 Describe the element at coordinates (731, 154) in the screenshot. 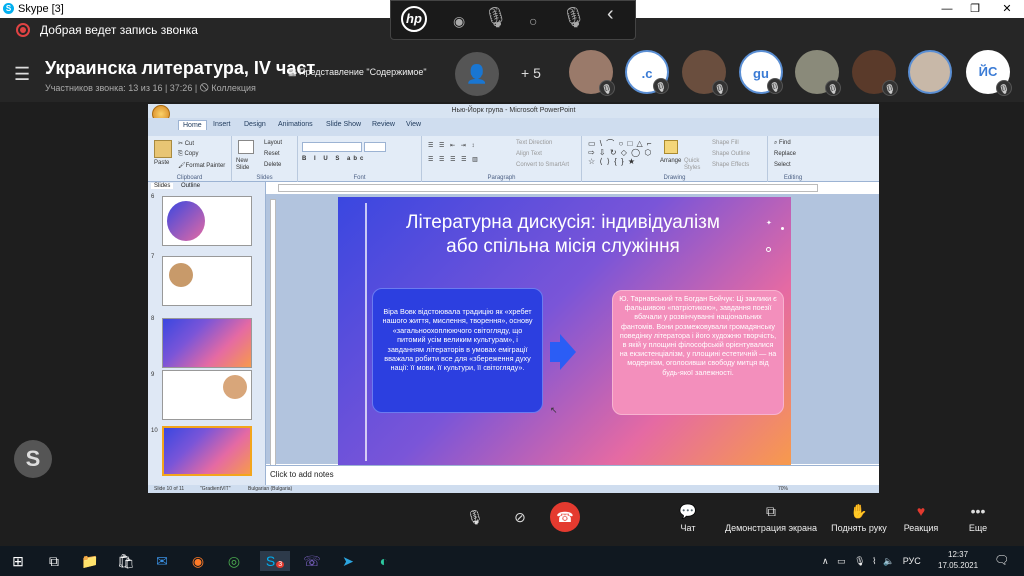

I see `shape-outline-button: Shape Outline` at that location.